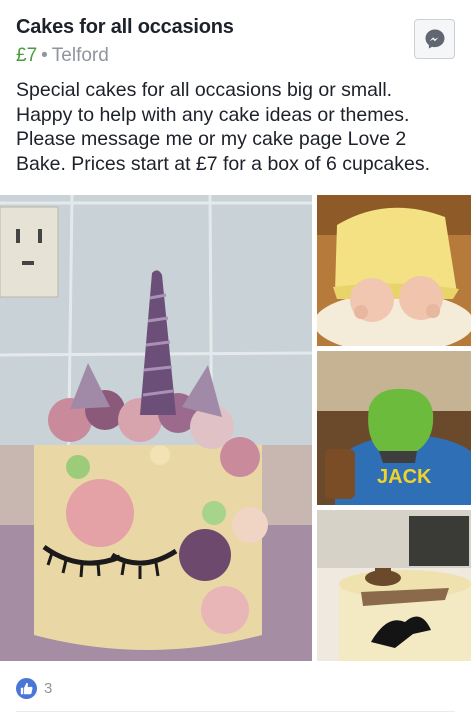 The height and width of the screenshot is (720, 471). I want to click on divider, so click(235, 711).